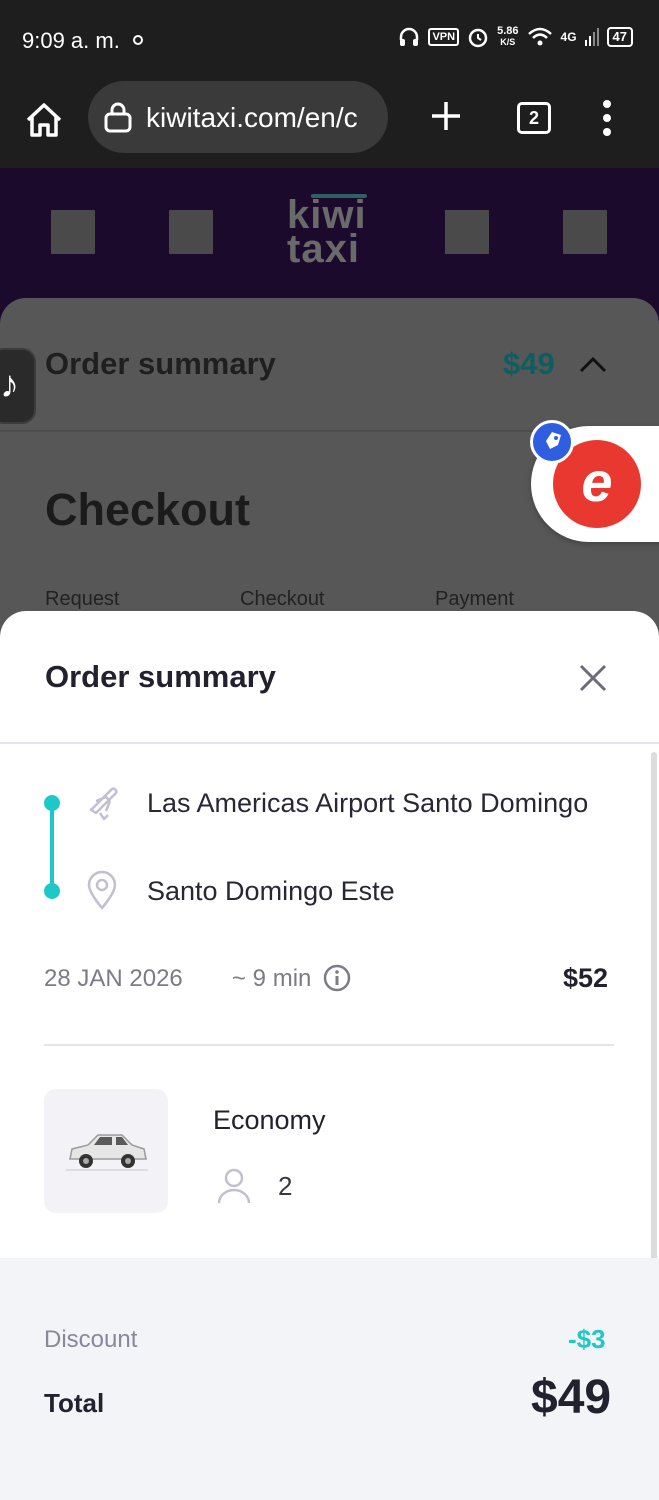 This screenshot has height=1500, width=659. What do you see at coordinates (368, 803) in the screenshot?
I see `route-from: Las Americas Airport Santo Domingo` at bounding box center [368, 803].